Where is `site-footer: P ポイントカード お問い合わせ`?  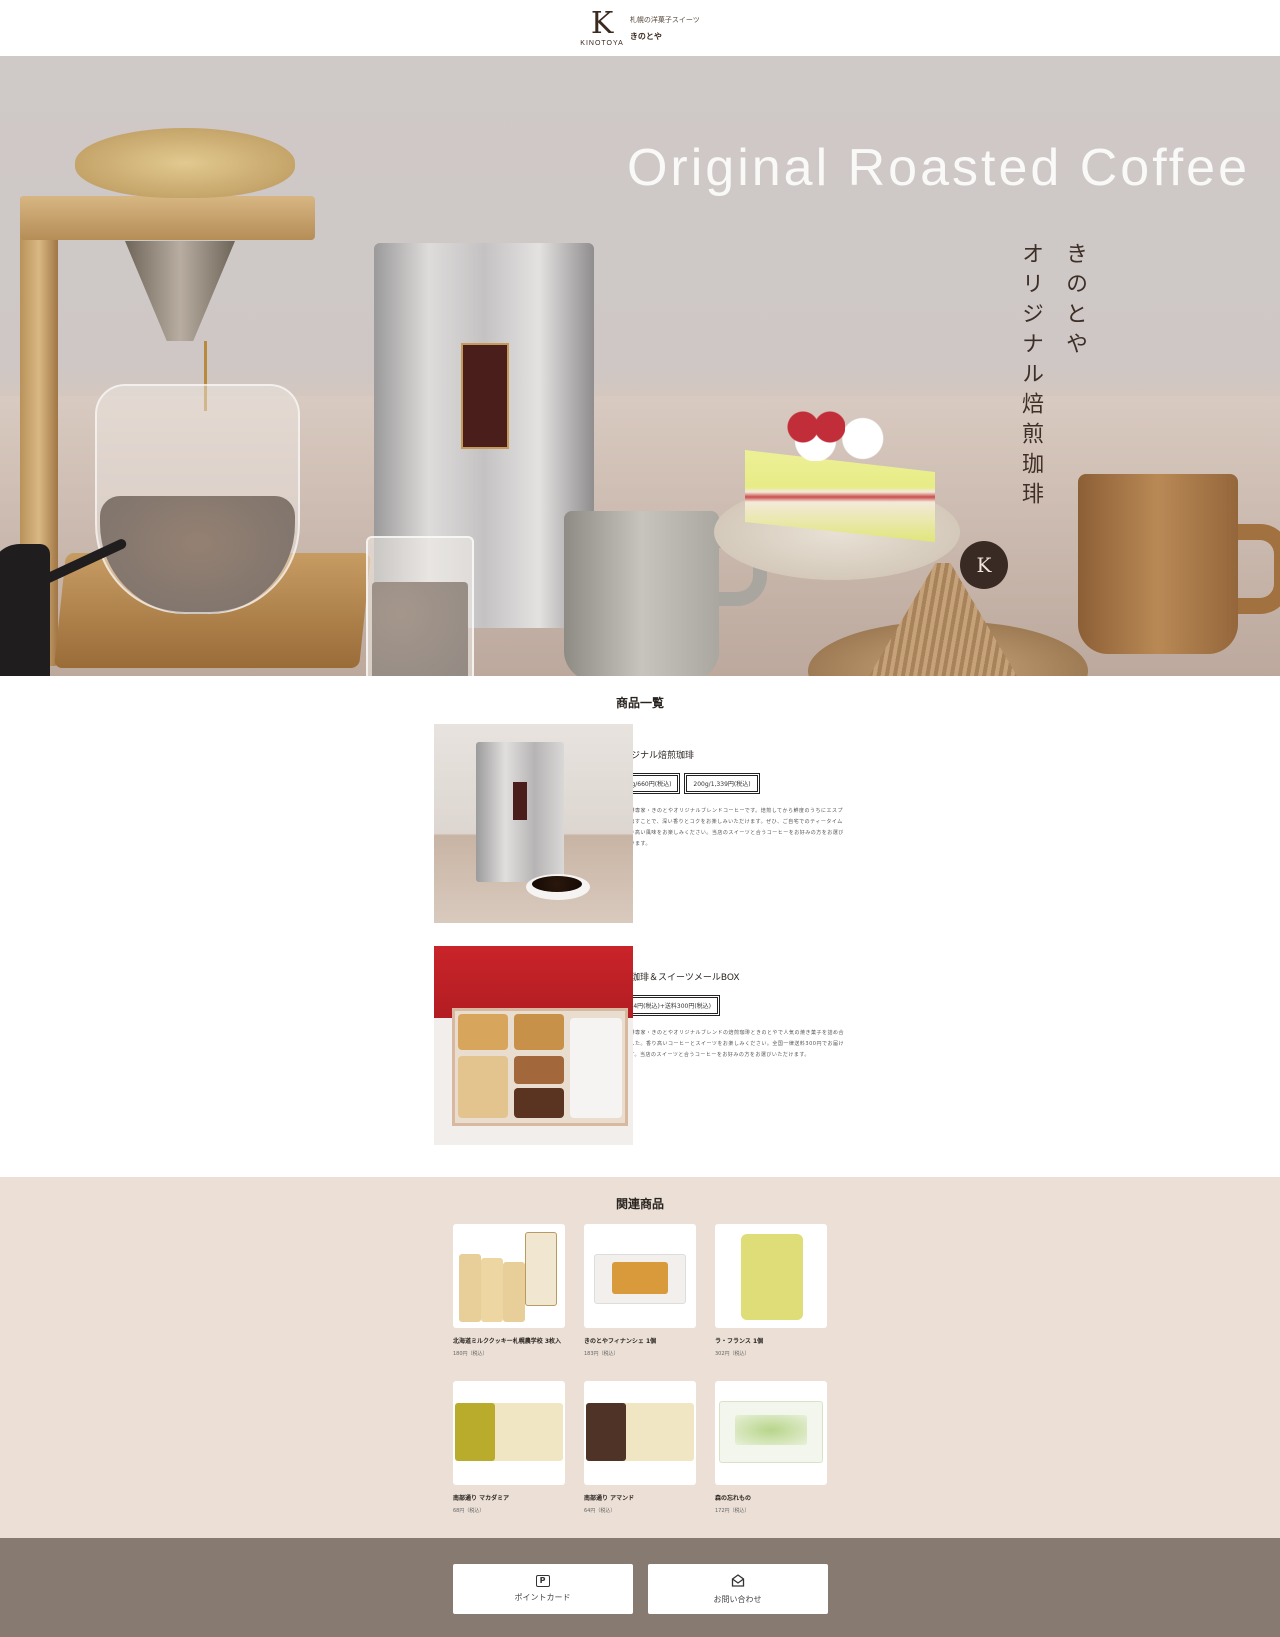 site-footer: P ポイントカード お問い合わせ is located at coordinates (640, 1587).